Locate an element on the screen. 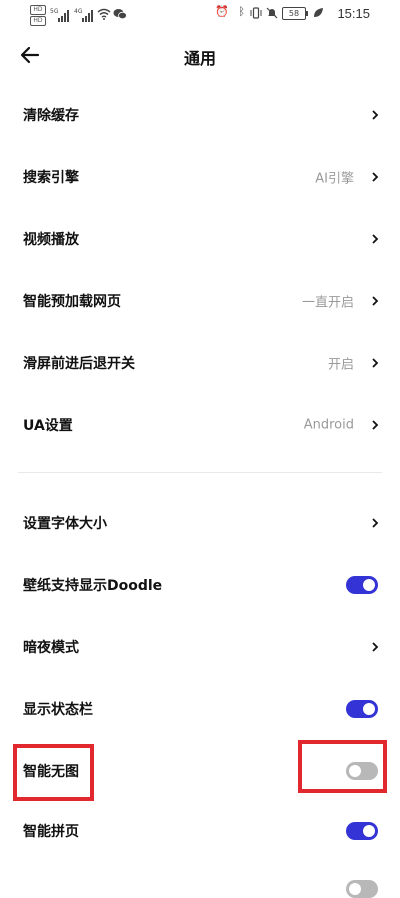 Image resolution: width=400 pixels, height=898 pixels. hd-badge-1: HD is located at coordinates (38, 10).